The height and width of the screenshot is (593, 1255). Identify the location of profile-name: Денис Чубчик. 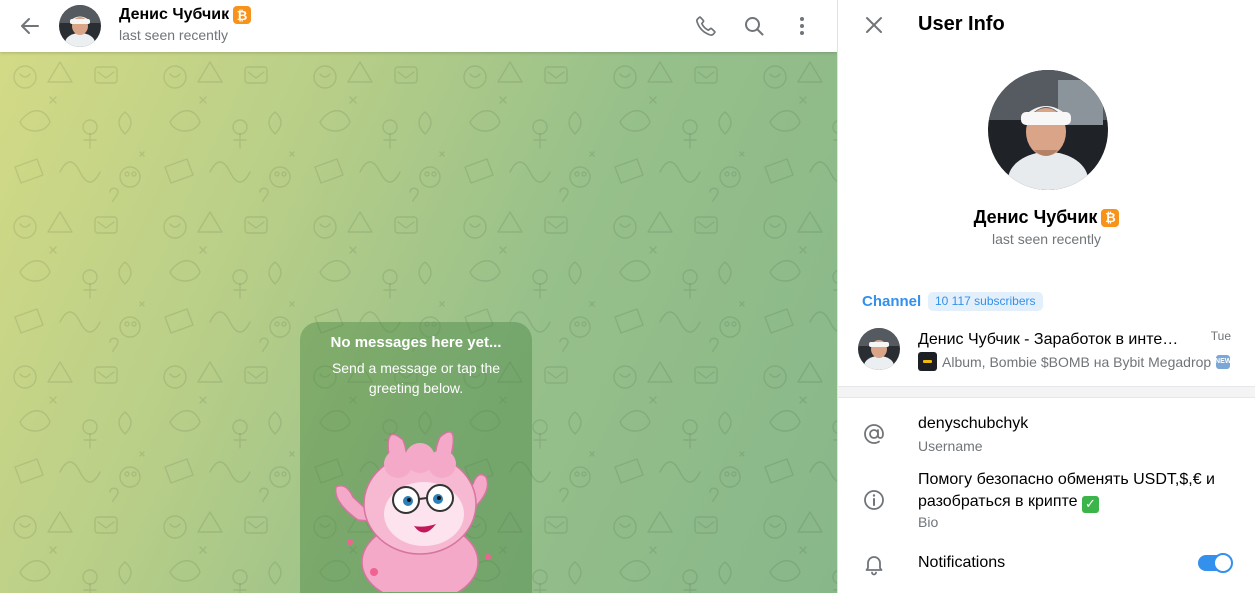
(1035, 217).